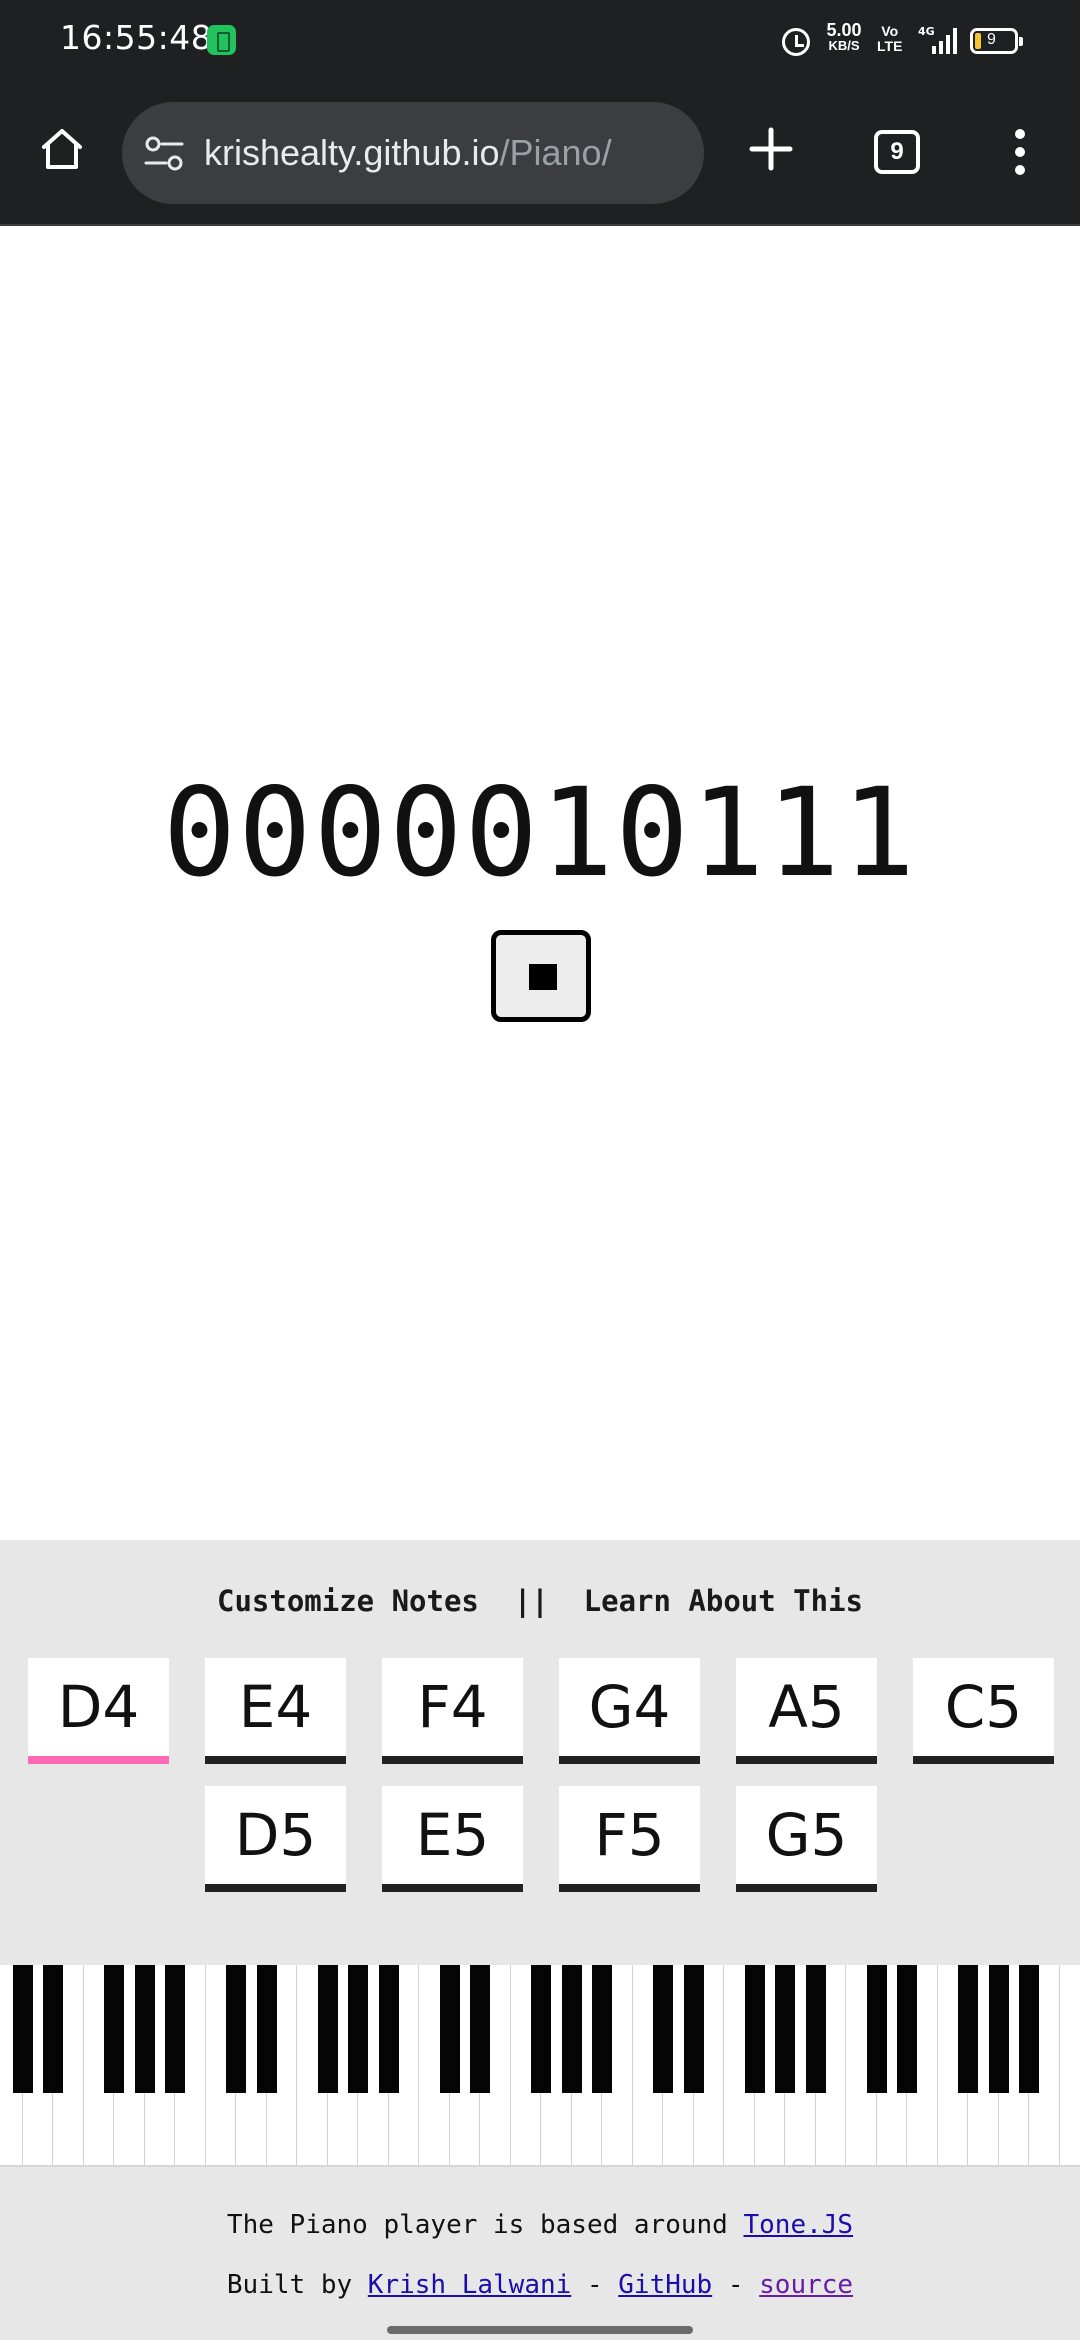 The image size is (1080, 2340). I want to click on footer-credit-line: The Piano player is based around Tone.JS, so click(540, 2225).